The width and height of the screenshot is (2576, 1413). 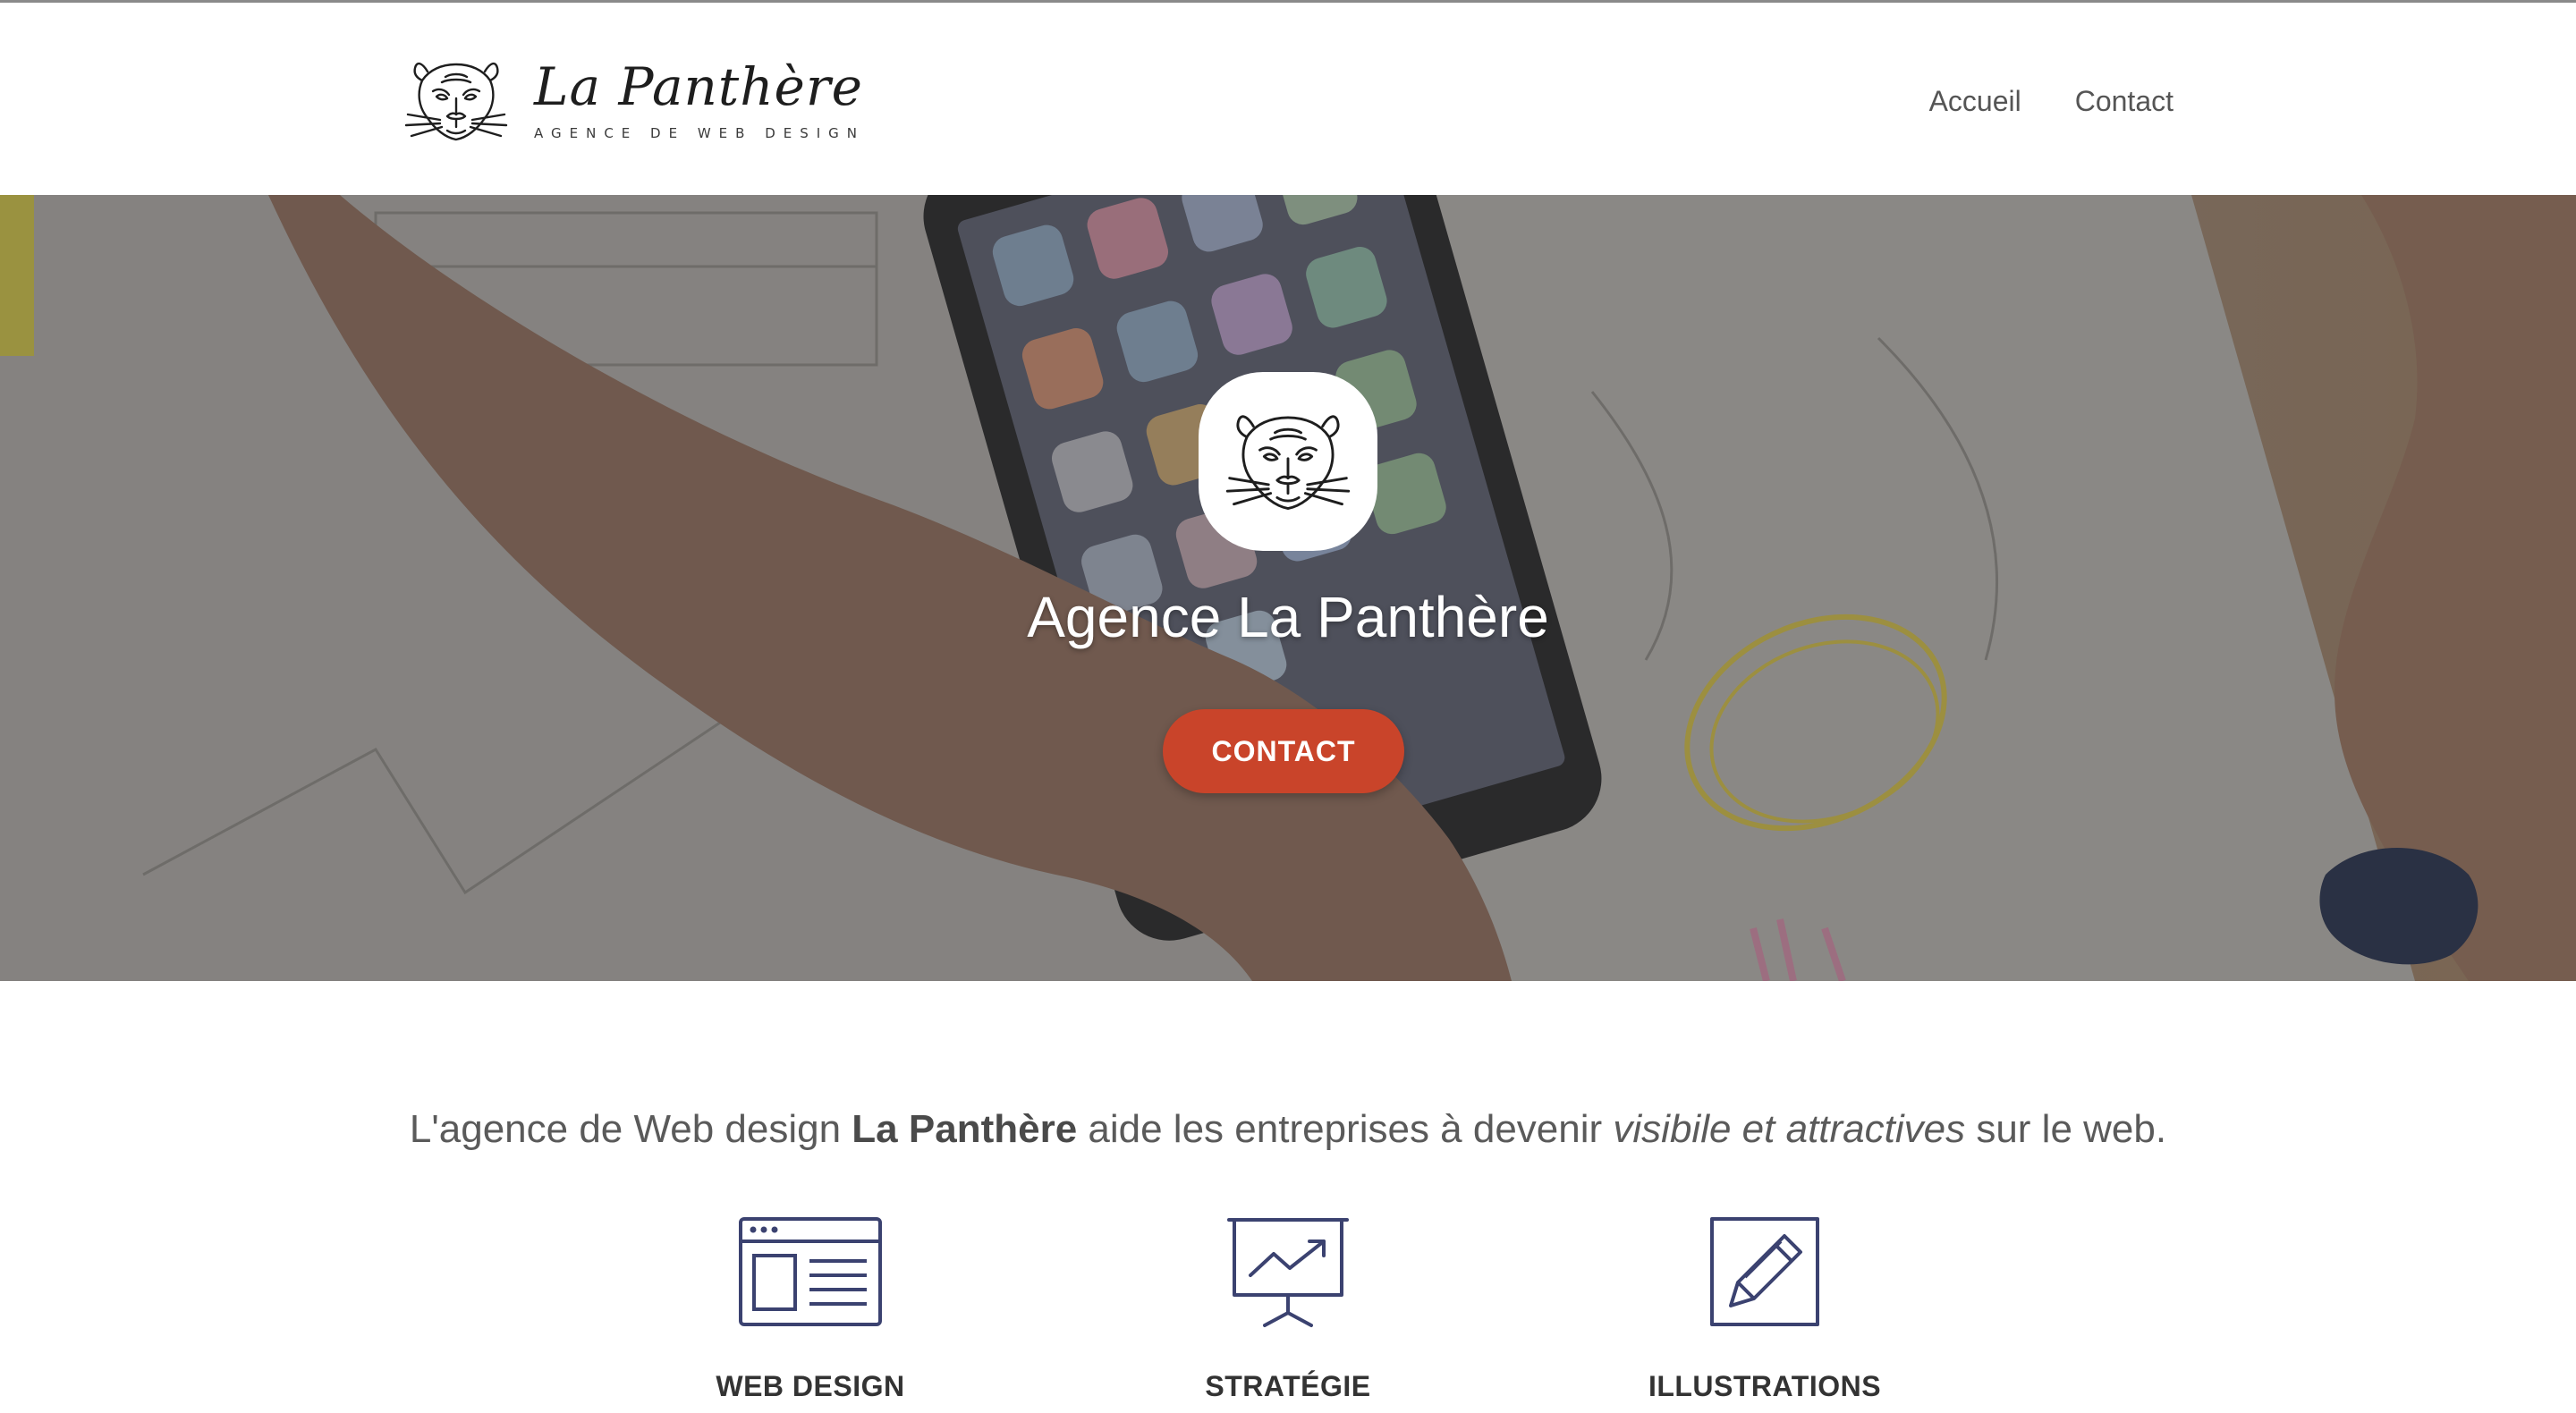 I want to click on service-label: STRATÉGIE, so click(x=1288, y=1386).